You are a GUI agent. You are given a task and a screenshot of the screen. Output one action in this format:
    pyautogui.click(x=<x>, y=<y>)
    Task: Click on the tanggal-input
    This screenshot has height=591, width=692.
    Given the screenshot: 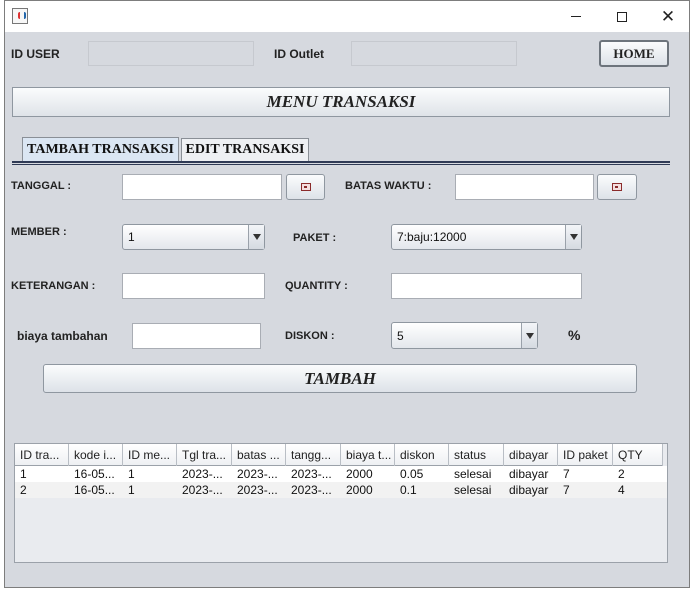 What is the action you would take?
    pyautogui.click(x=202, y=187)
    